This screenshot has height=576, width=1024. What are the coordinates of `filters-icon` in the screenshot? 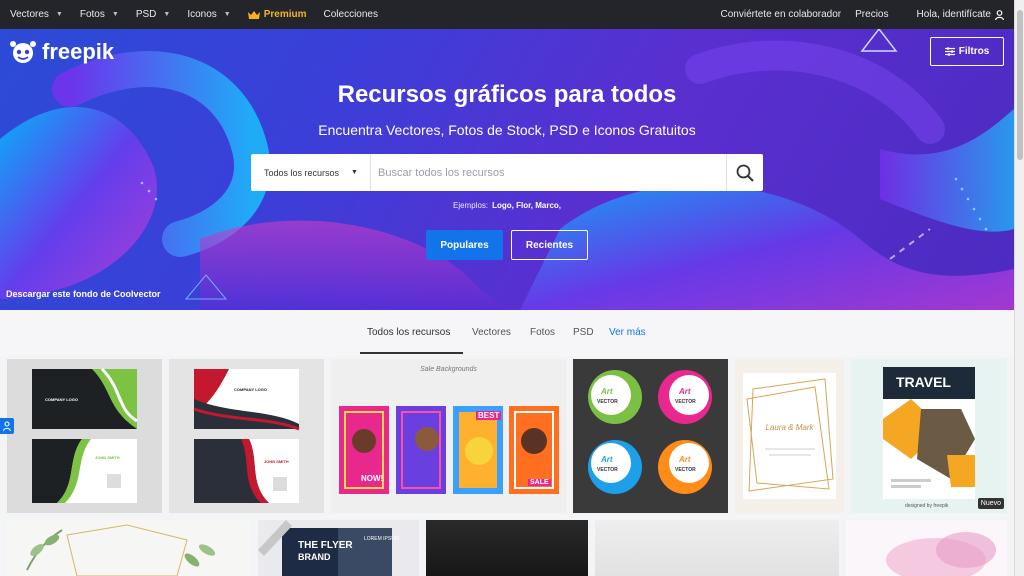 It's located at (949, 51).